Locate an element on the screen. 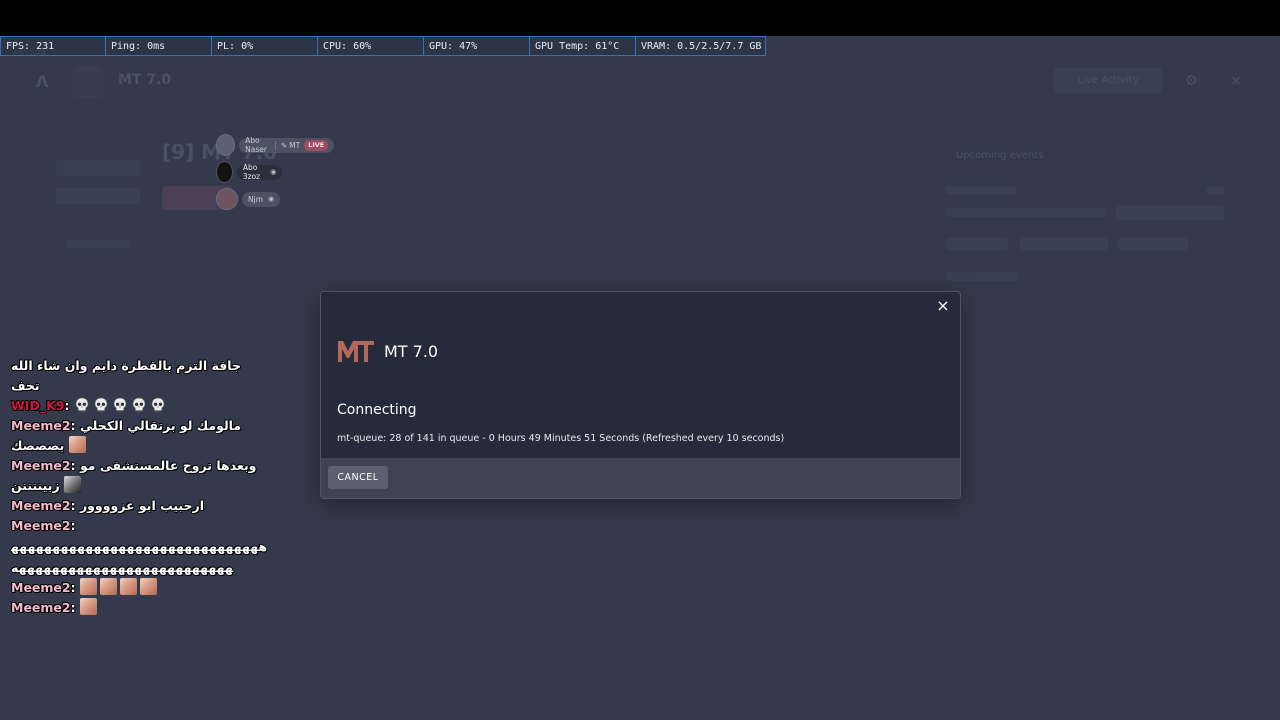  streamer-pill: Njm ◉ is located at coordinates (261, 199).